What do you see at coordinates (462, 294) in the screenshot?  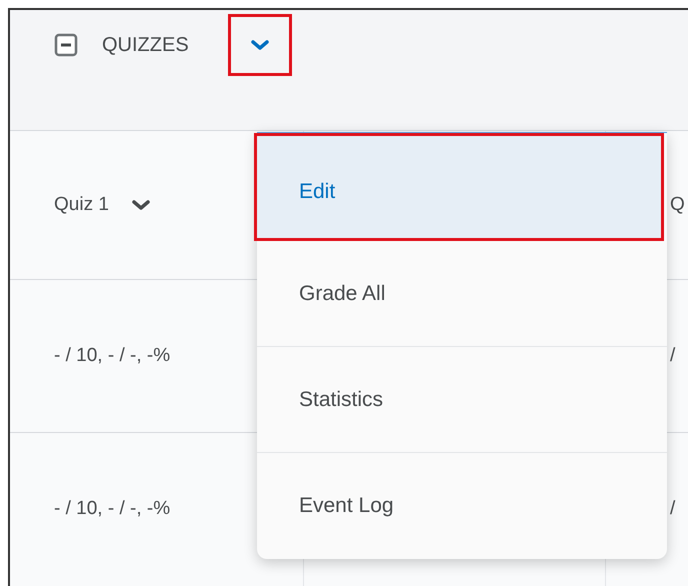 I see `menu-item: Grade All` at bounding box center [462, 294].